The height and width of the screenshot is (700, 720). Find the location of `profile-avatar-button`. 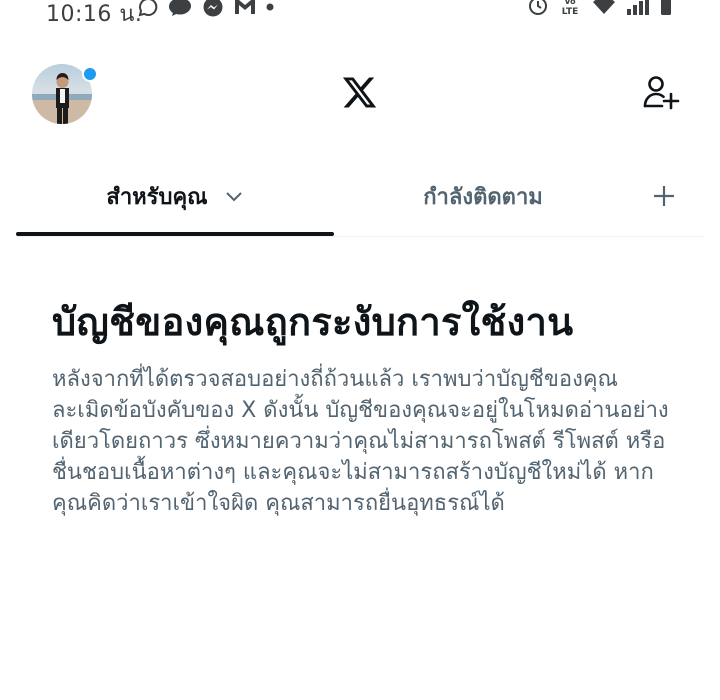

profile-avatar-button is located at coordinates (65, 94).